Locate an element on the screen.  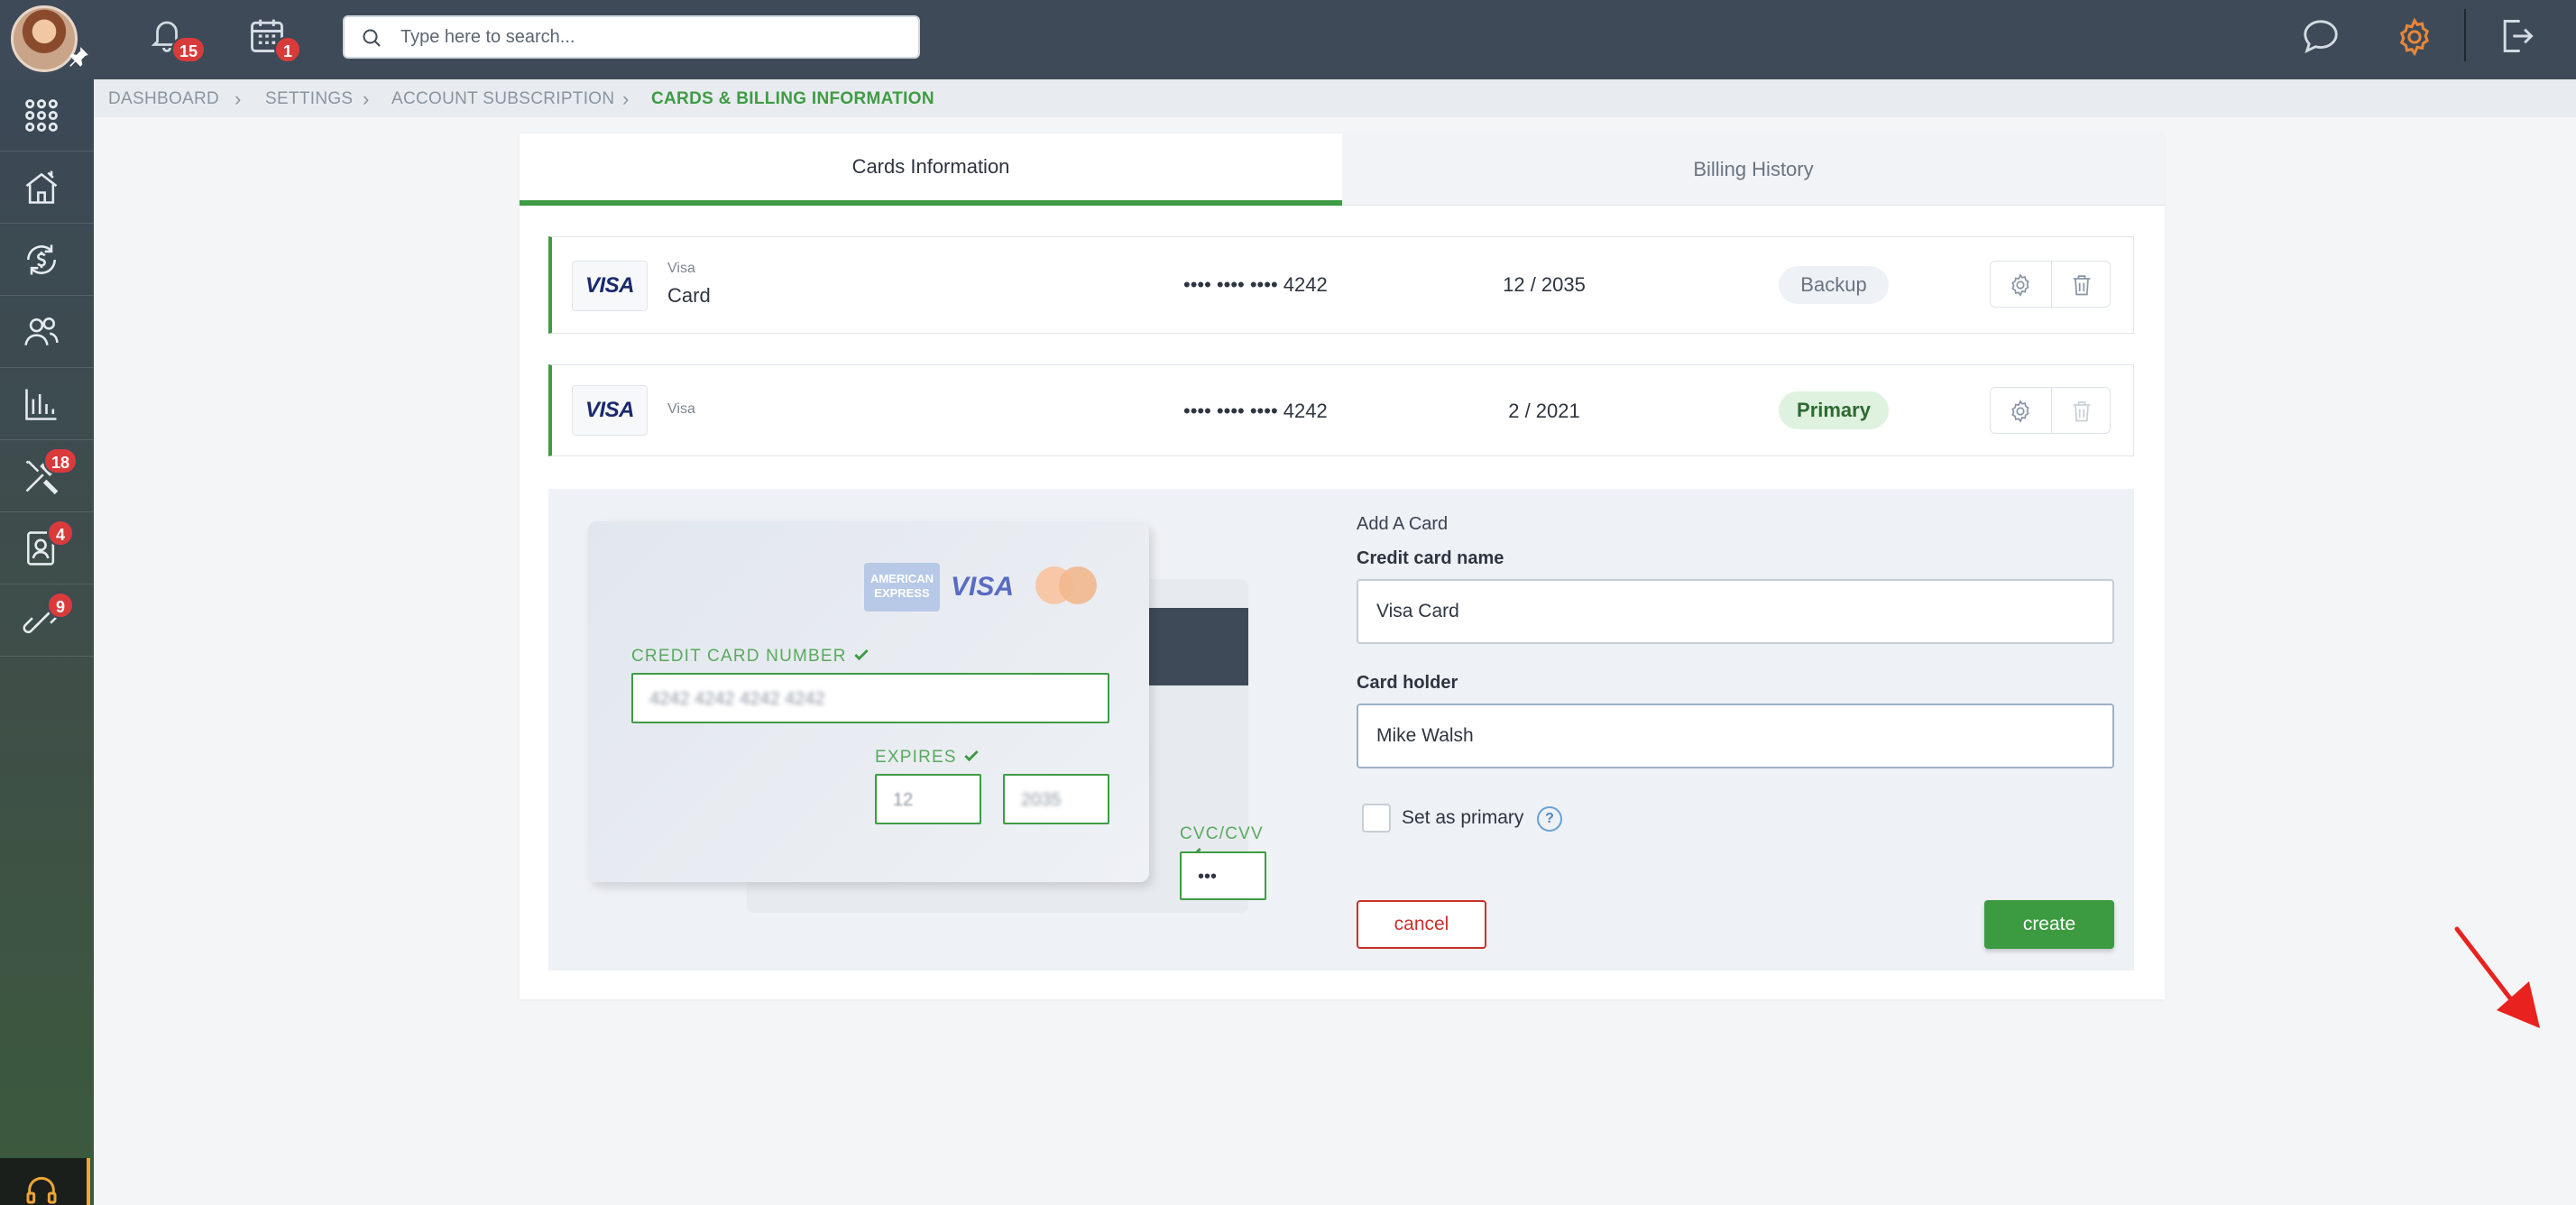
chat-icon is located at coordinates (2321, 37).